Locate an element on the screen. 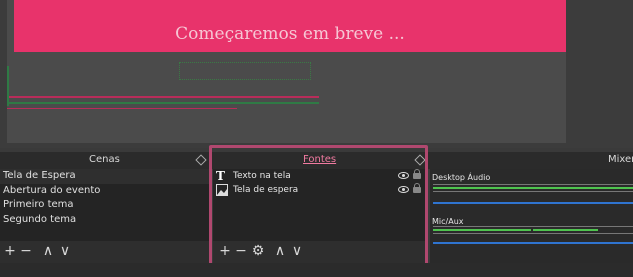  mixer-channel-label: Desktop Áudio is located at coordinates (461, 177).